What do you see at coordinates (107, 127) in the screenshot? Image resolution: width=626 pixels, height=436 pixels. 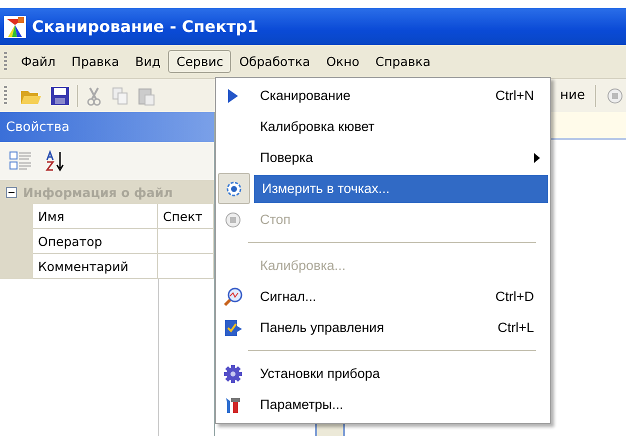 I see `panel-title: Свойства` at bounding box center [107, 127].